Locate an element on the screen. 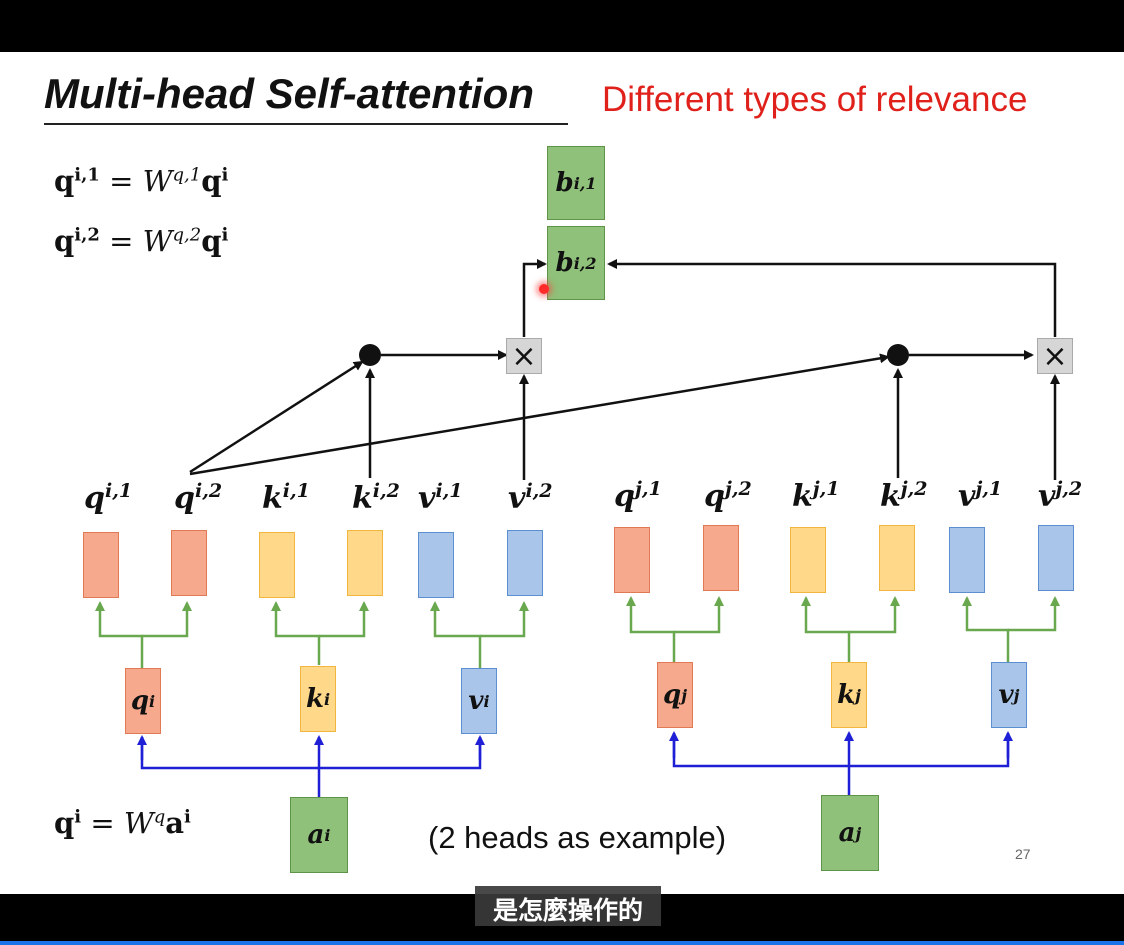 This screenshot has height=945, width=1124. vector-k-i2 is located at coordinates (365, 563).